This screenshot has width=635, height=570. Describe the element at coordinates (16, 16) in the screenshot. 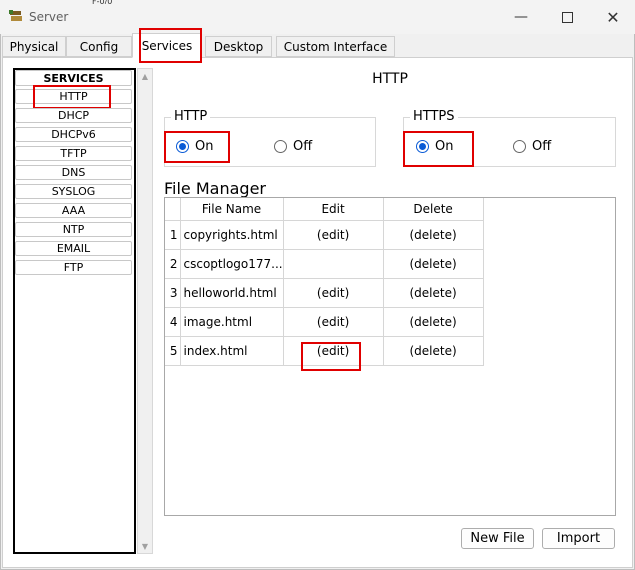

I see `server-app-icon` at that location.